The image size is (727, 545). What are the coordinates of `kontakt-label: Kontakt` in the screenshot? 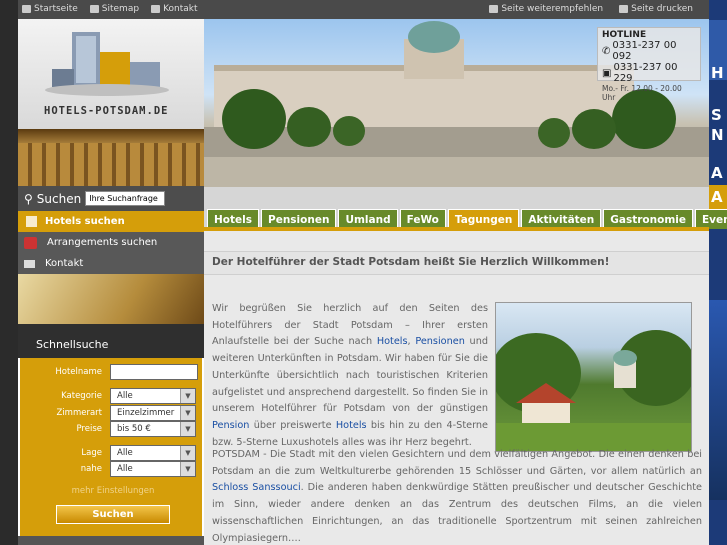 It's located at (180, 9).